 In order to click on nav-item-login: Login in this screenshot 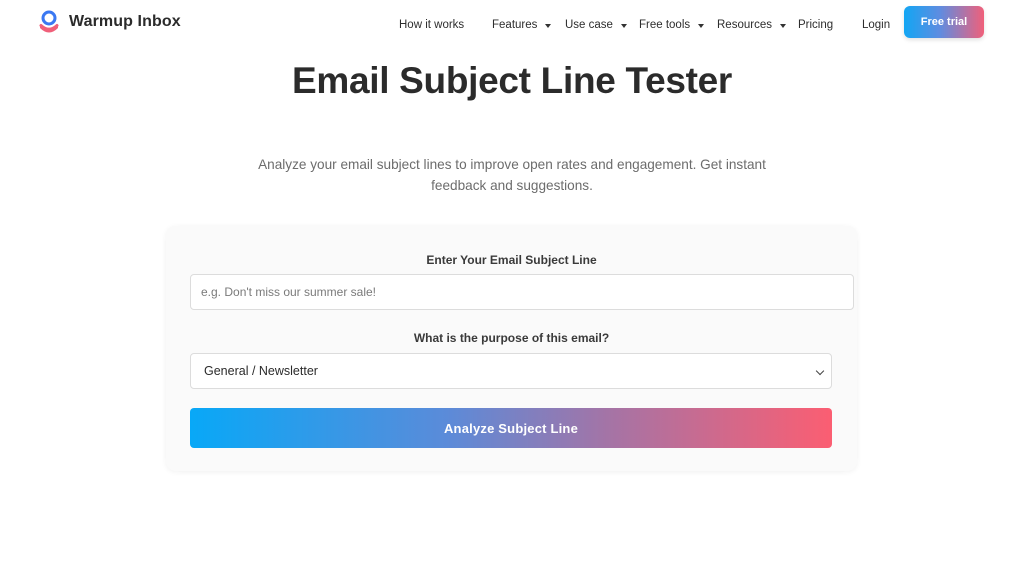, I will do `click(876, 25)`.